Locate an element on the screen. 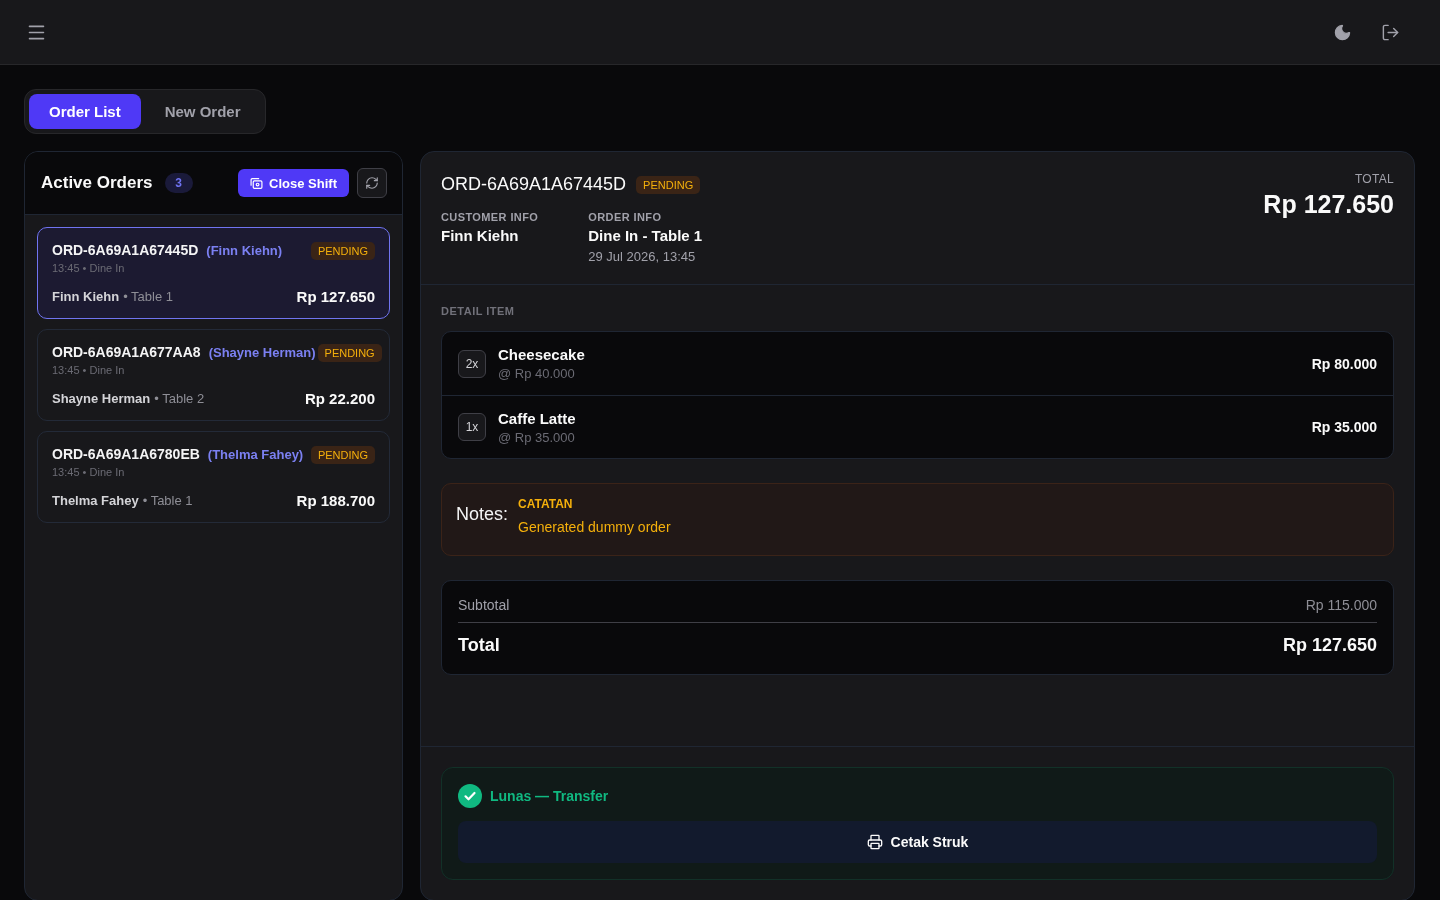 The height and width of the screenshot is (900, 1440). item-amount: Rp 80.000 is located at coordinates (1344, 363).